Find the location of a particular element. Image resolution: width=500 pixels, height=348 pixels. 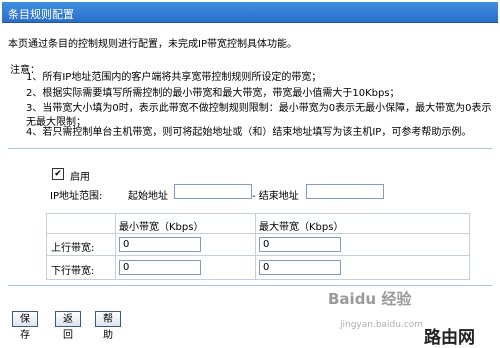

downstream-min-input is located at coordinates (160, 267).